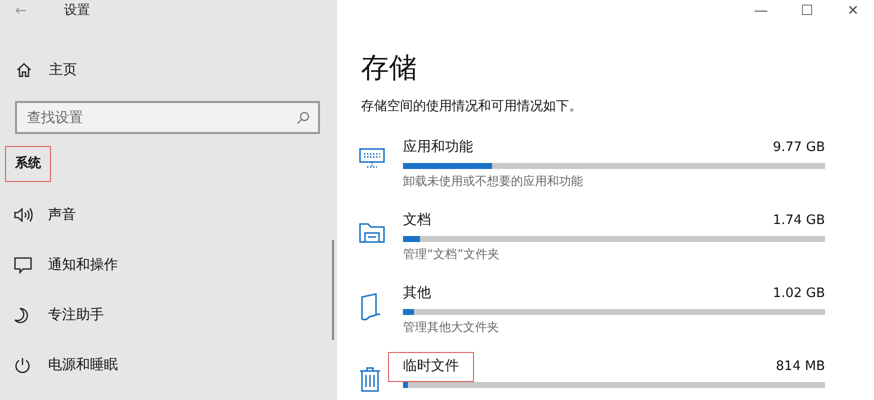  I want to click on trash-icon, so click(370, 379).